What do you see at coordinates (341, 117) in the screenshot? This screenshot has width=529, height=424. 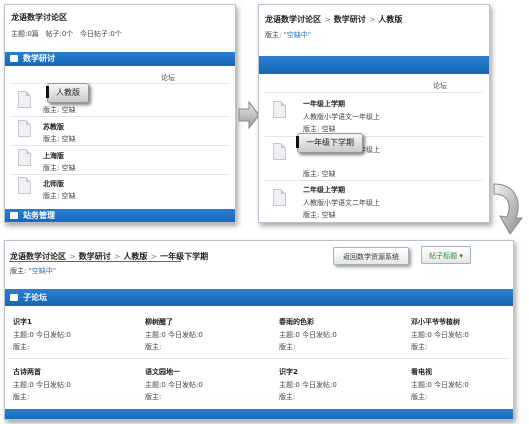 I see `forum-desc: 人教版小学语文一年级上` at bounding box center [341, 117].